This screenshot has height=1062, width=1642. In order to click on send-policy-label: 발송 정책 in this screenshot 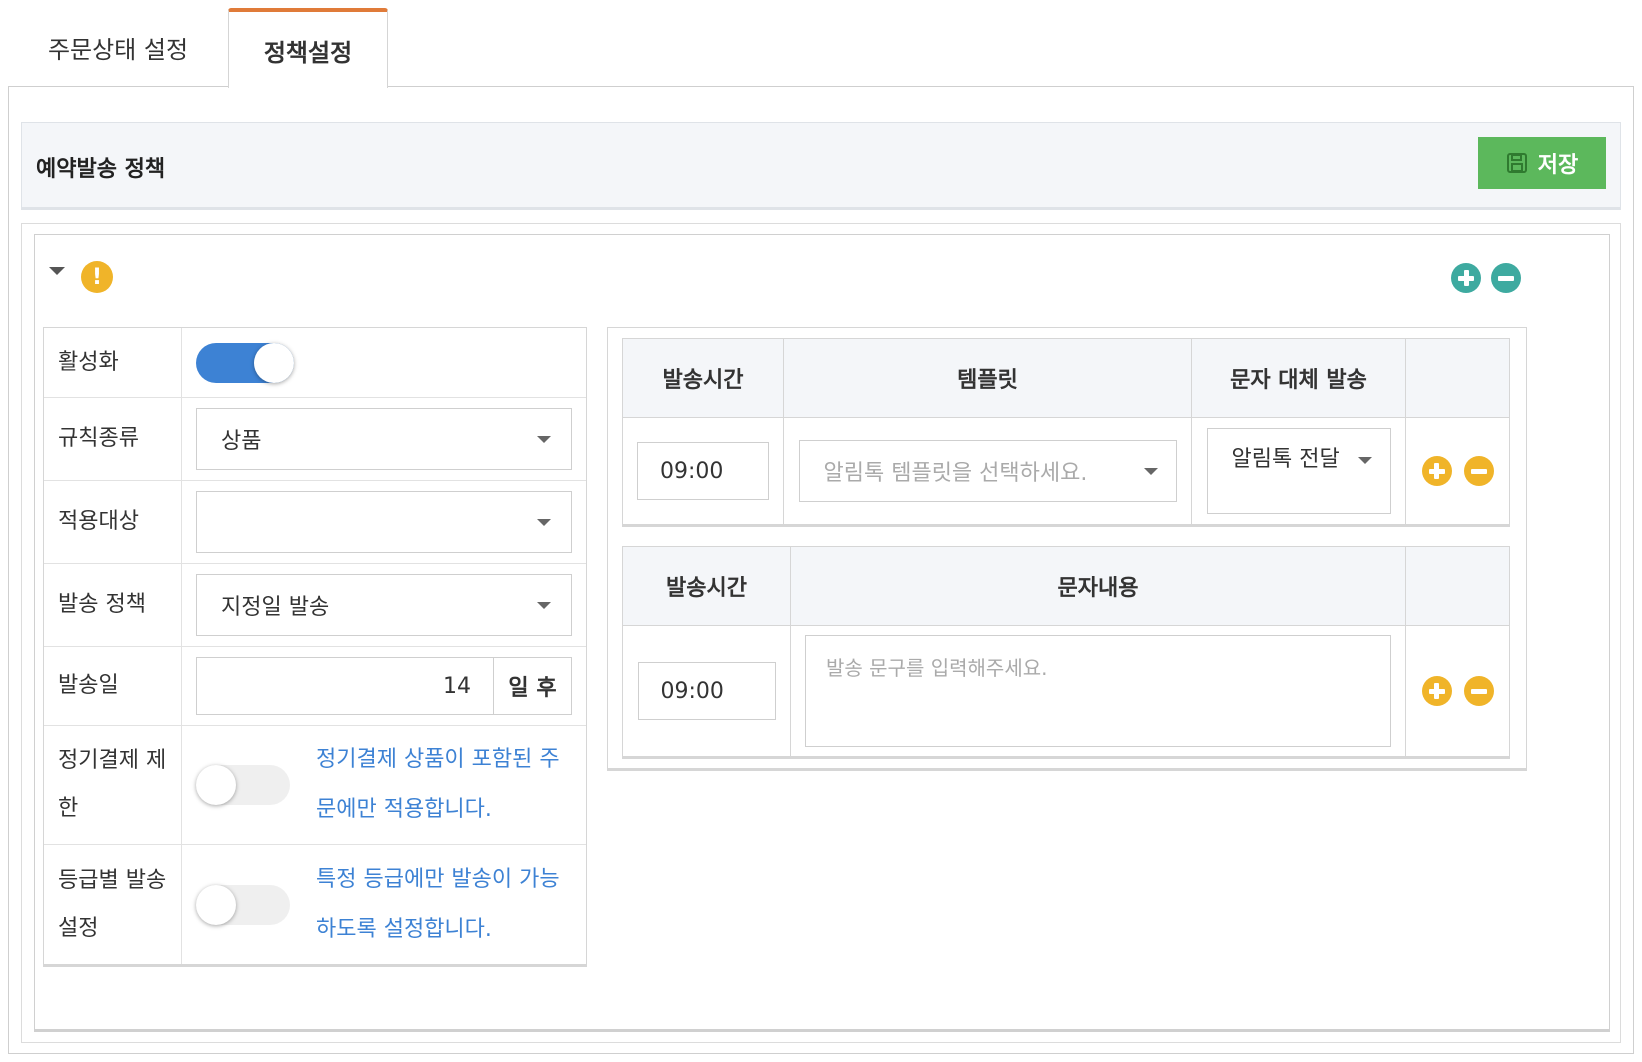, I will do `click(113, 605)`.